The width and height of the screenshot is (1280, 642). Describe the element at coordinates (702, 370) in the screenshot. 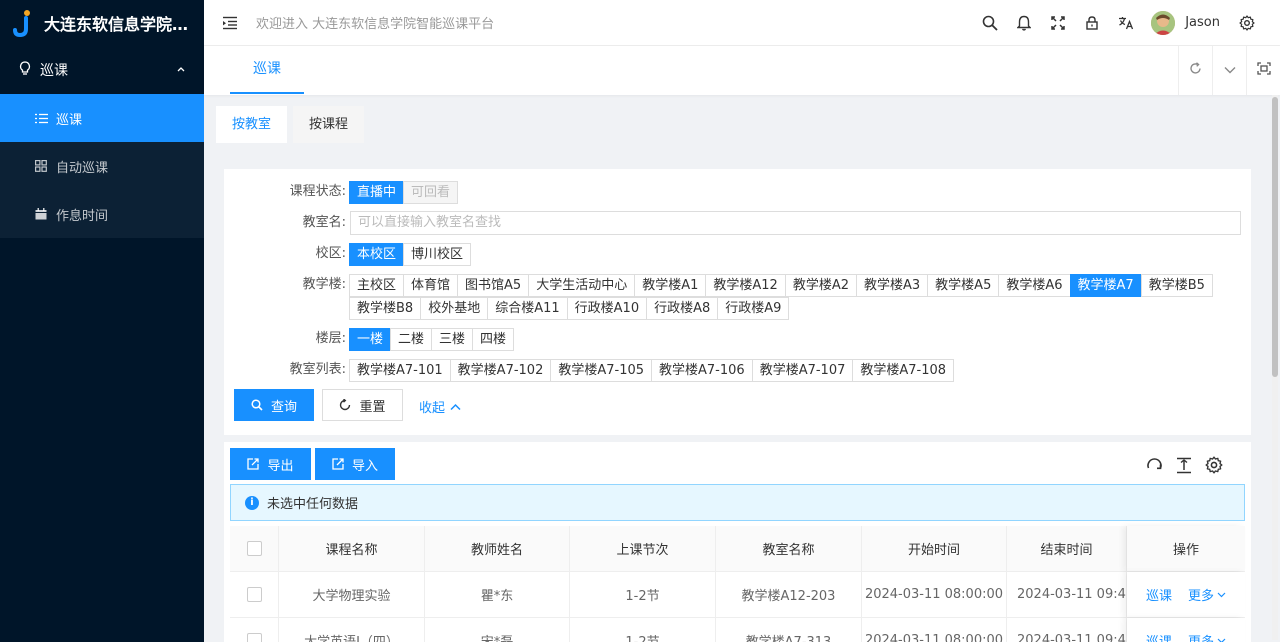

I see `room-option: 教学楼A7-106` at that location.